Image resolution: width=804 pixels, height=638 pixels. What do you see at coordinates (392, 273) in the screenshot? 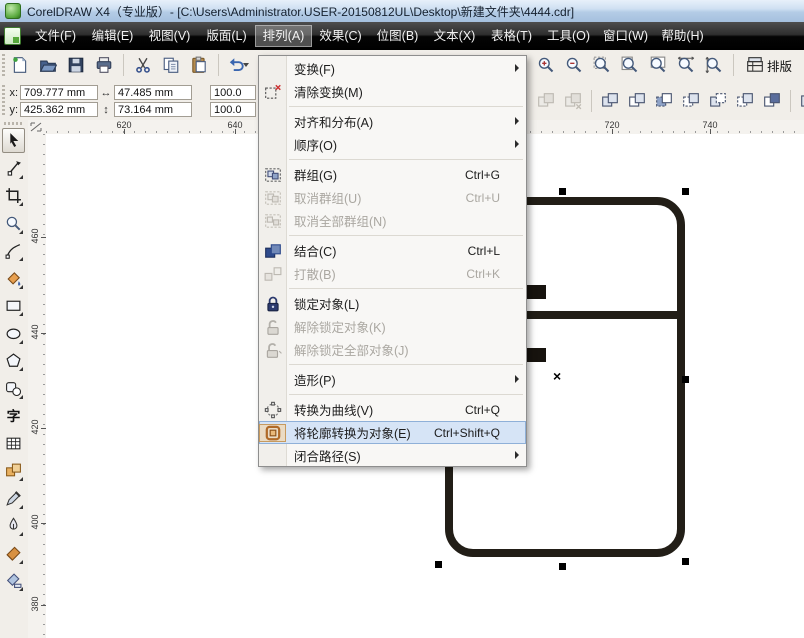
I see `arrange-menu-item-12: 打散(B) Ctrl+K` at bounding box center [392, 273].